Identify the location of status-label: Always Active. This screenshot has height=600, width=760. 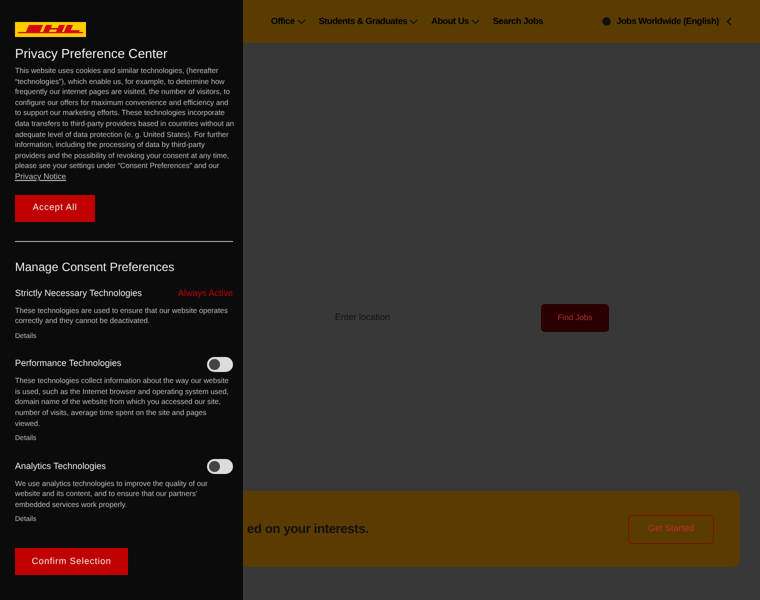
(205, 293).